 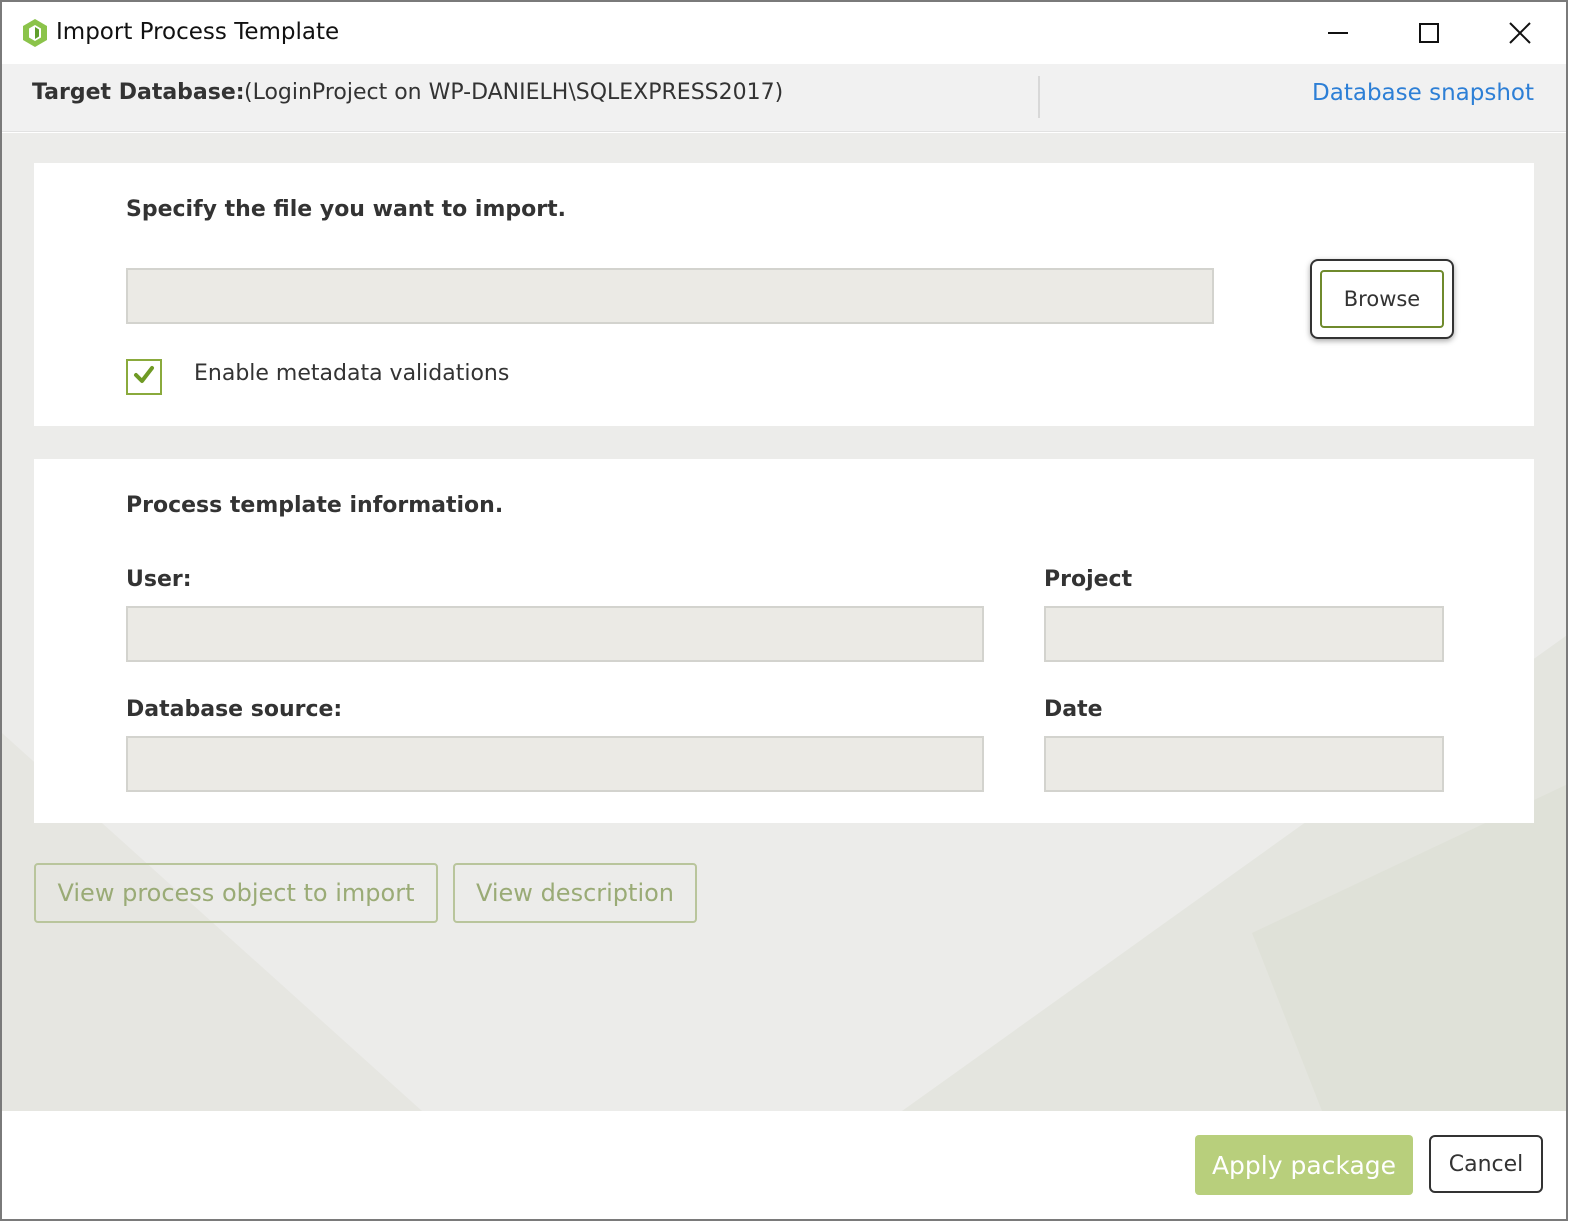 I want to click on user-label: User:, so click(x=159, y=579).